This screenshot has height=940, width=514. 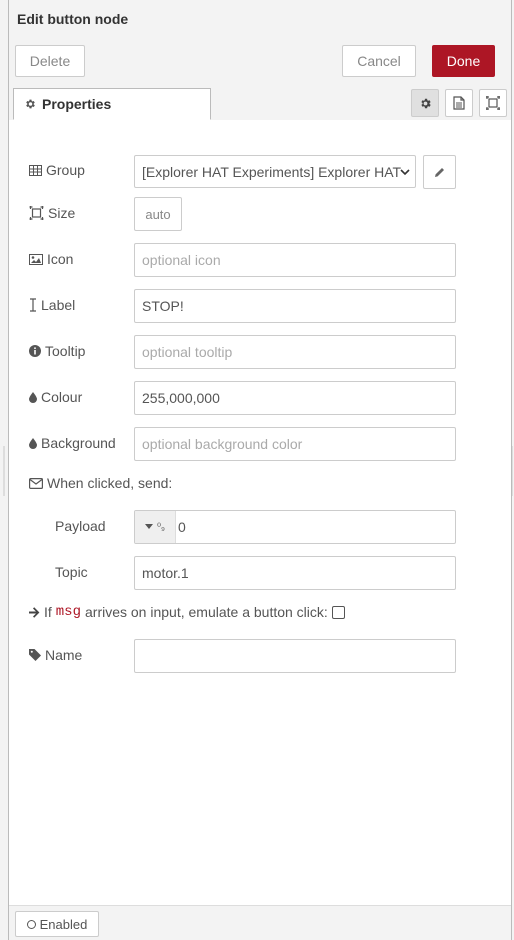 I want to click on background-row-label: Background, so click(x=72, y=443).